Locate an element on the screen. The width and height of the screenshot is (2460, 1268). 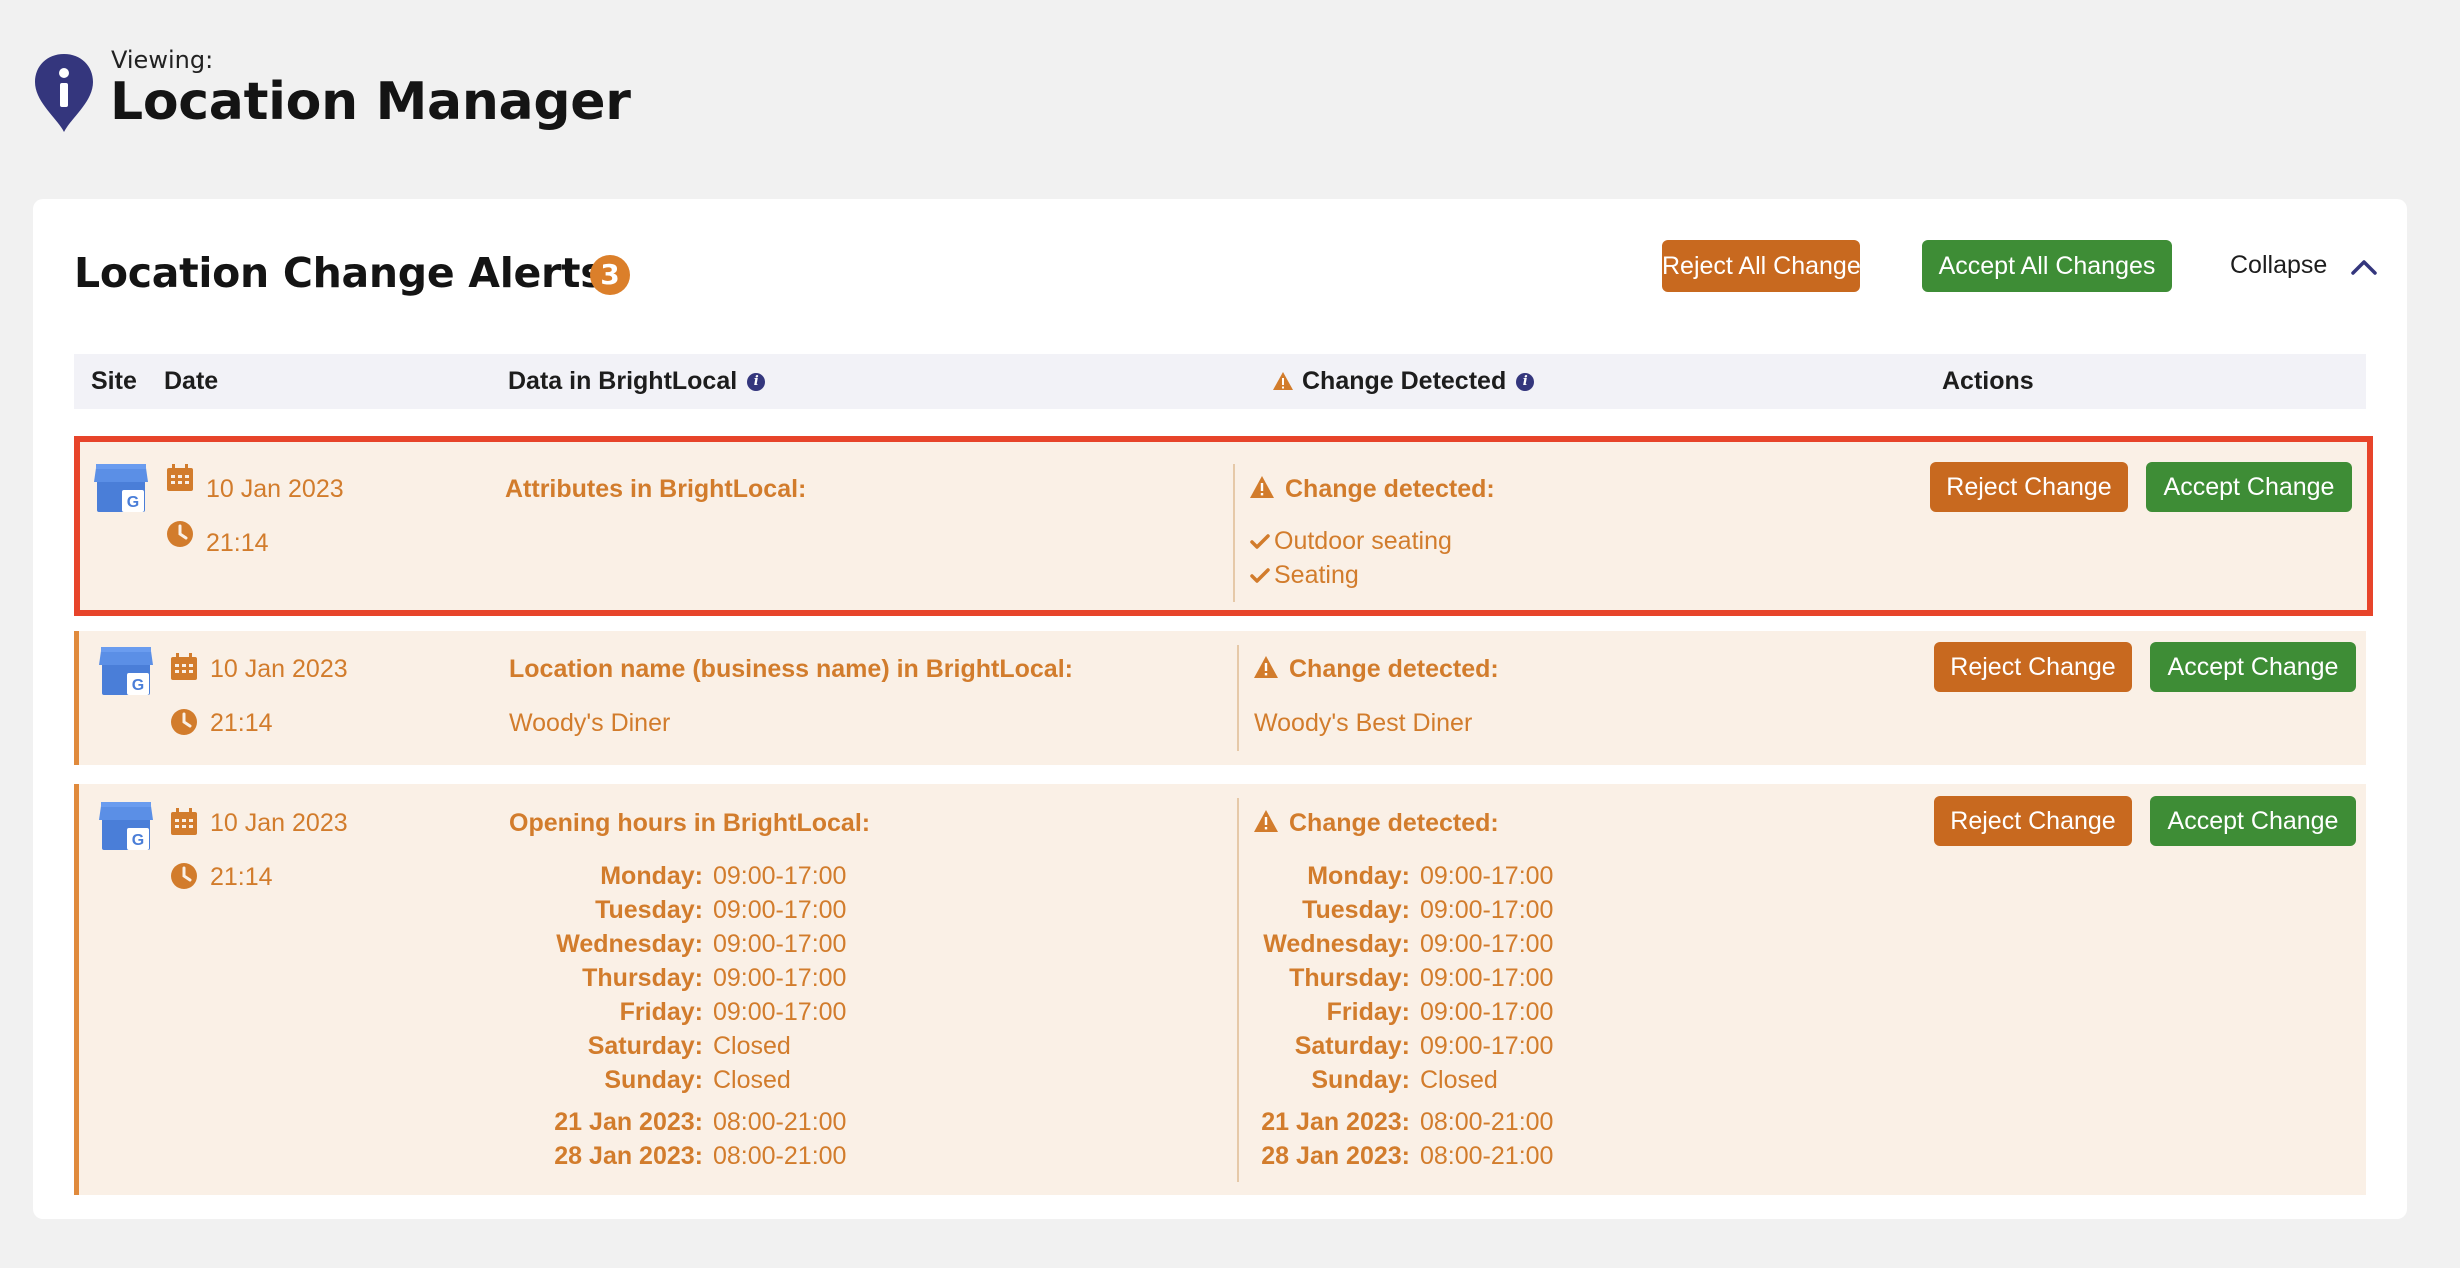
viewing-label: Viewing: is located at coordinates (162, 60).